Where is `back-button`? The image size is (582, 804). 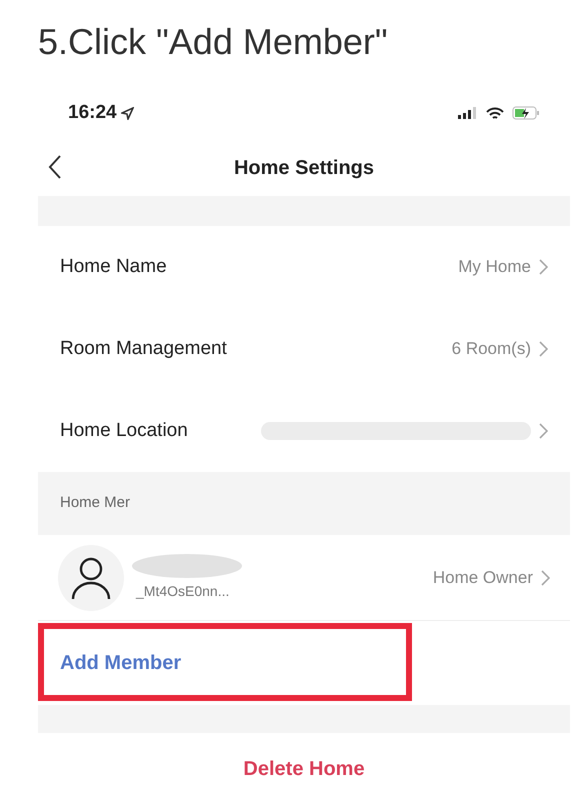
back-button is located at coordinates (55, 167).